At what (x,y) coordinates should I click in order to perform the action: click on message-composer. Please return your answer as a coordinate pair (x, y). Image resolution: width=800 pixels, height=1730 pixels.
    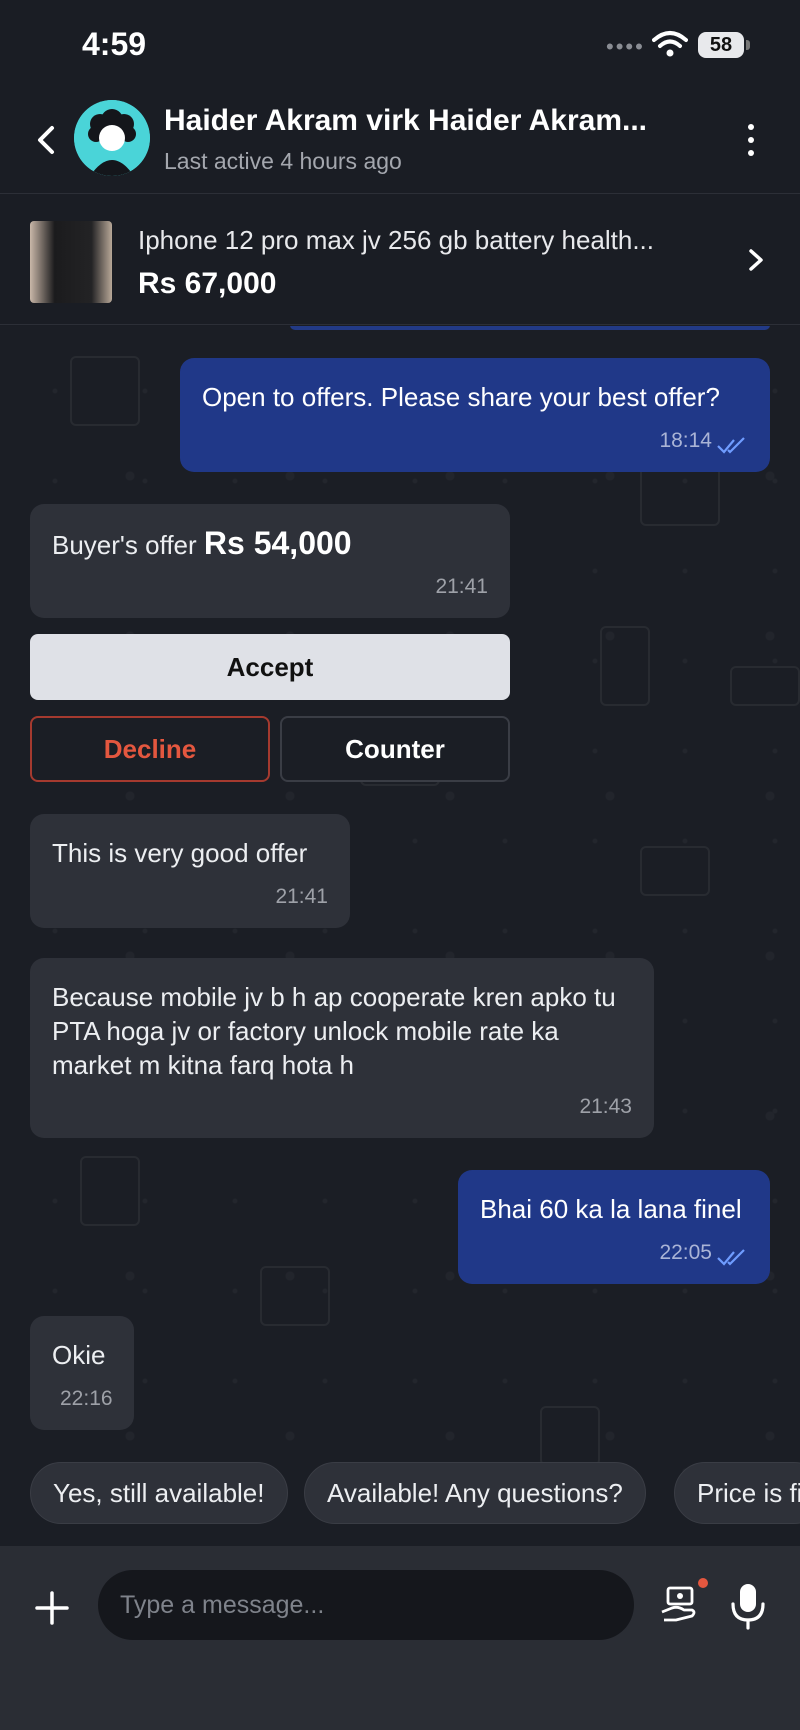
    Looking at the image, I should click on (400, 1638).